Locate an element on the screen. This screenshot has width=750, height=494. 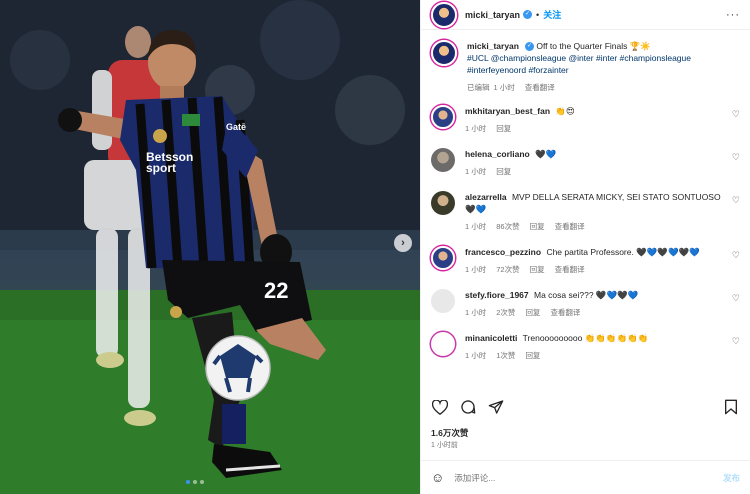
comment-likes: 86次赞 is located at coordinates (507, 226).